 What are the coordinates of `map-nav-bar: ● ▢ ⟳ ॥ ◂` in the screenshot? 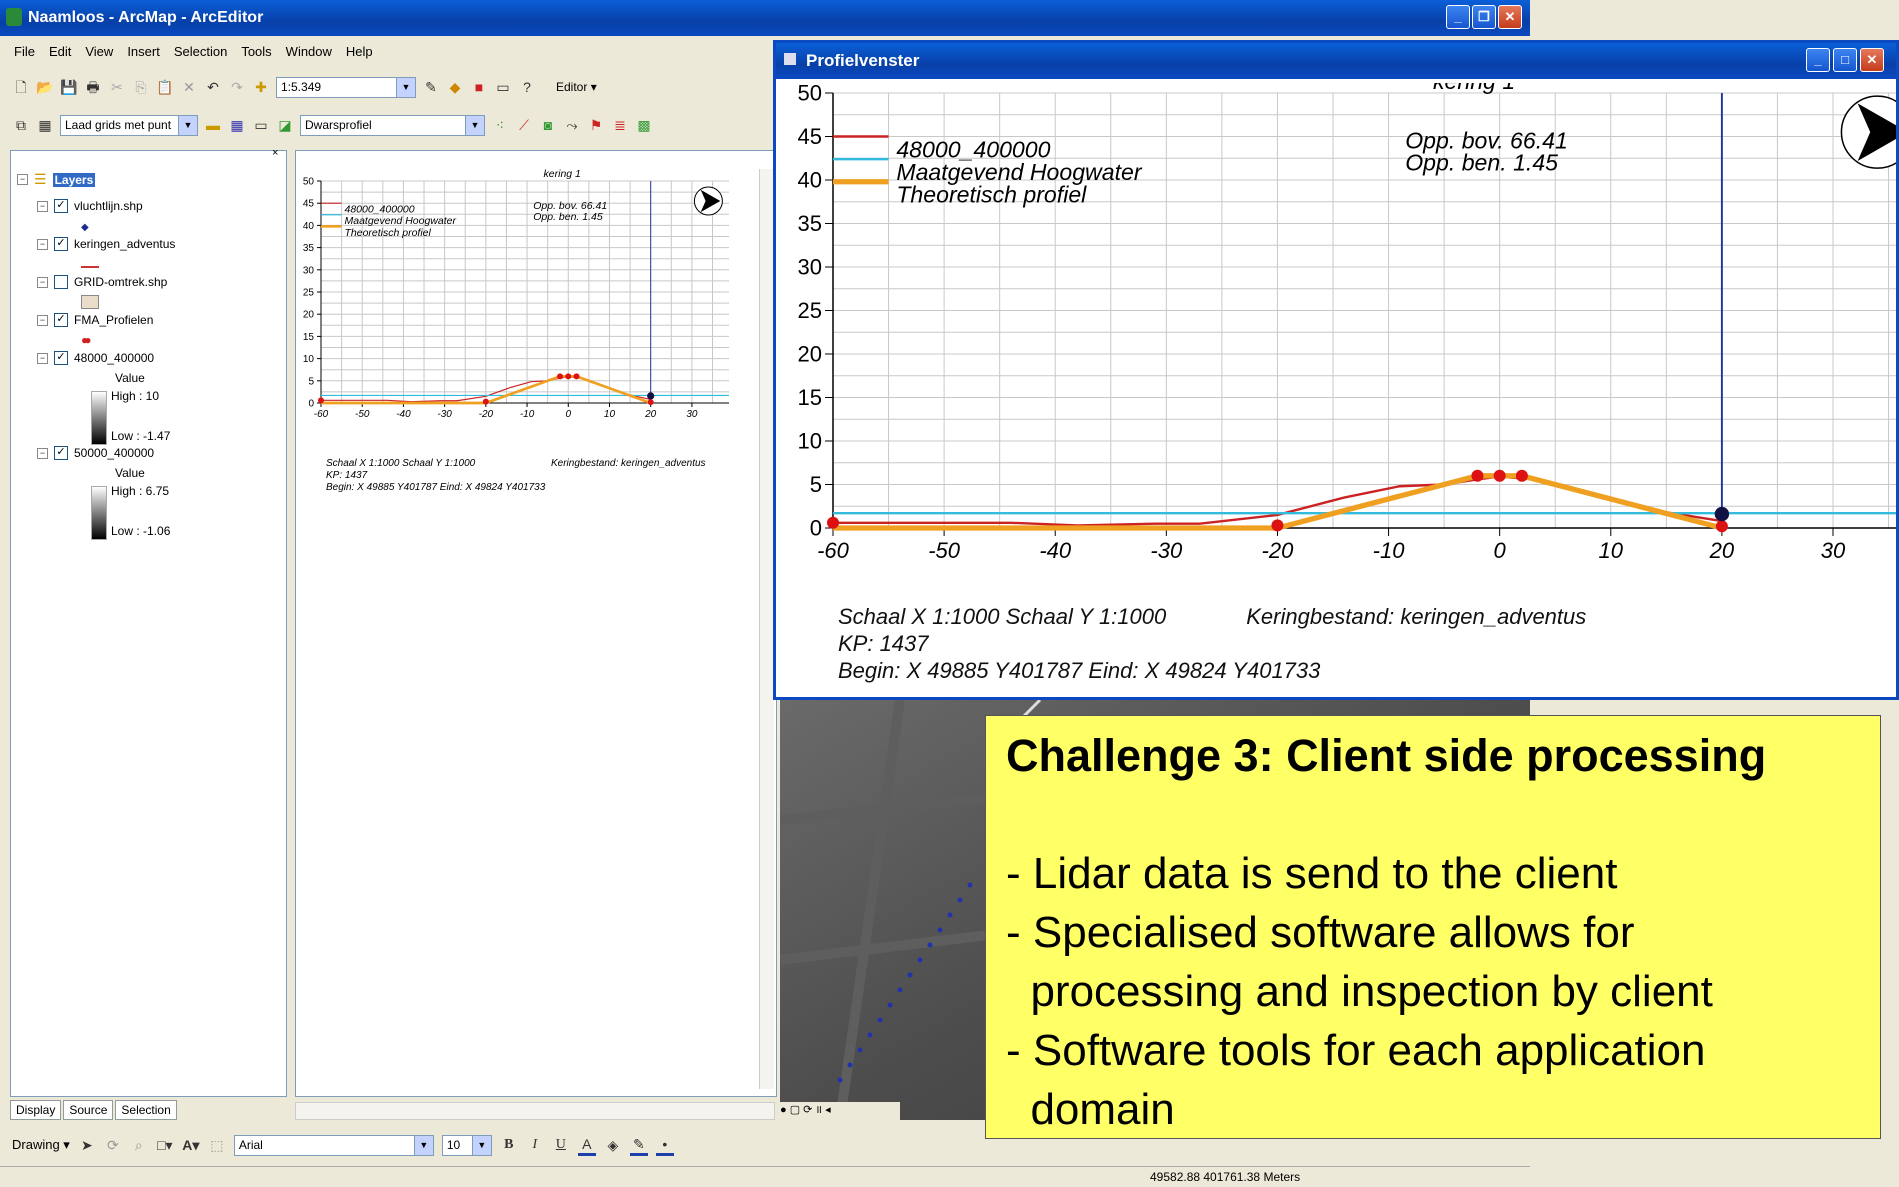 It's located at (840, 1111).